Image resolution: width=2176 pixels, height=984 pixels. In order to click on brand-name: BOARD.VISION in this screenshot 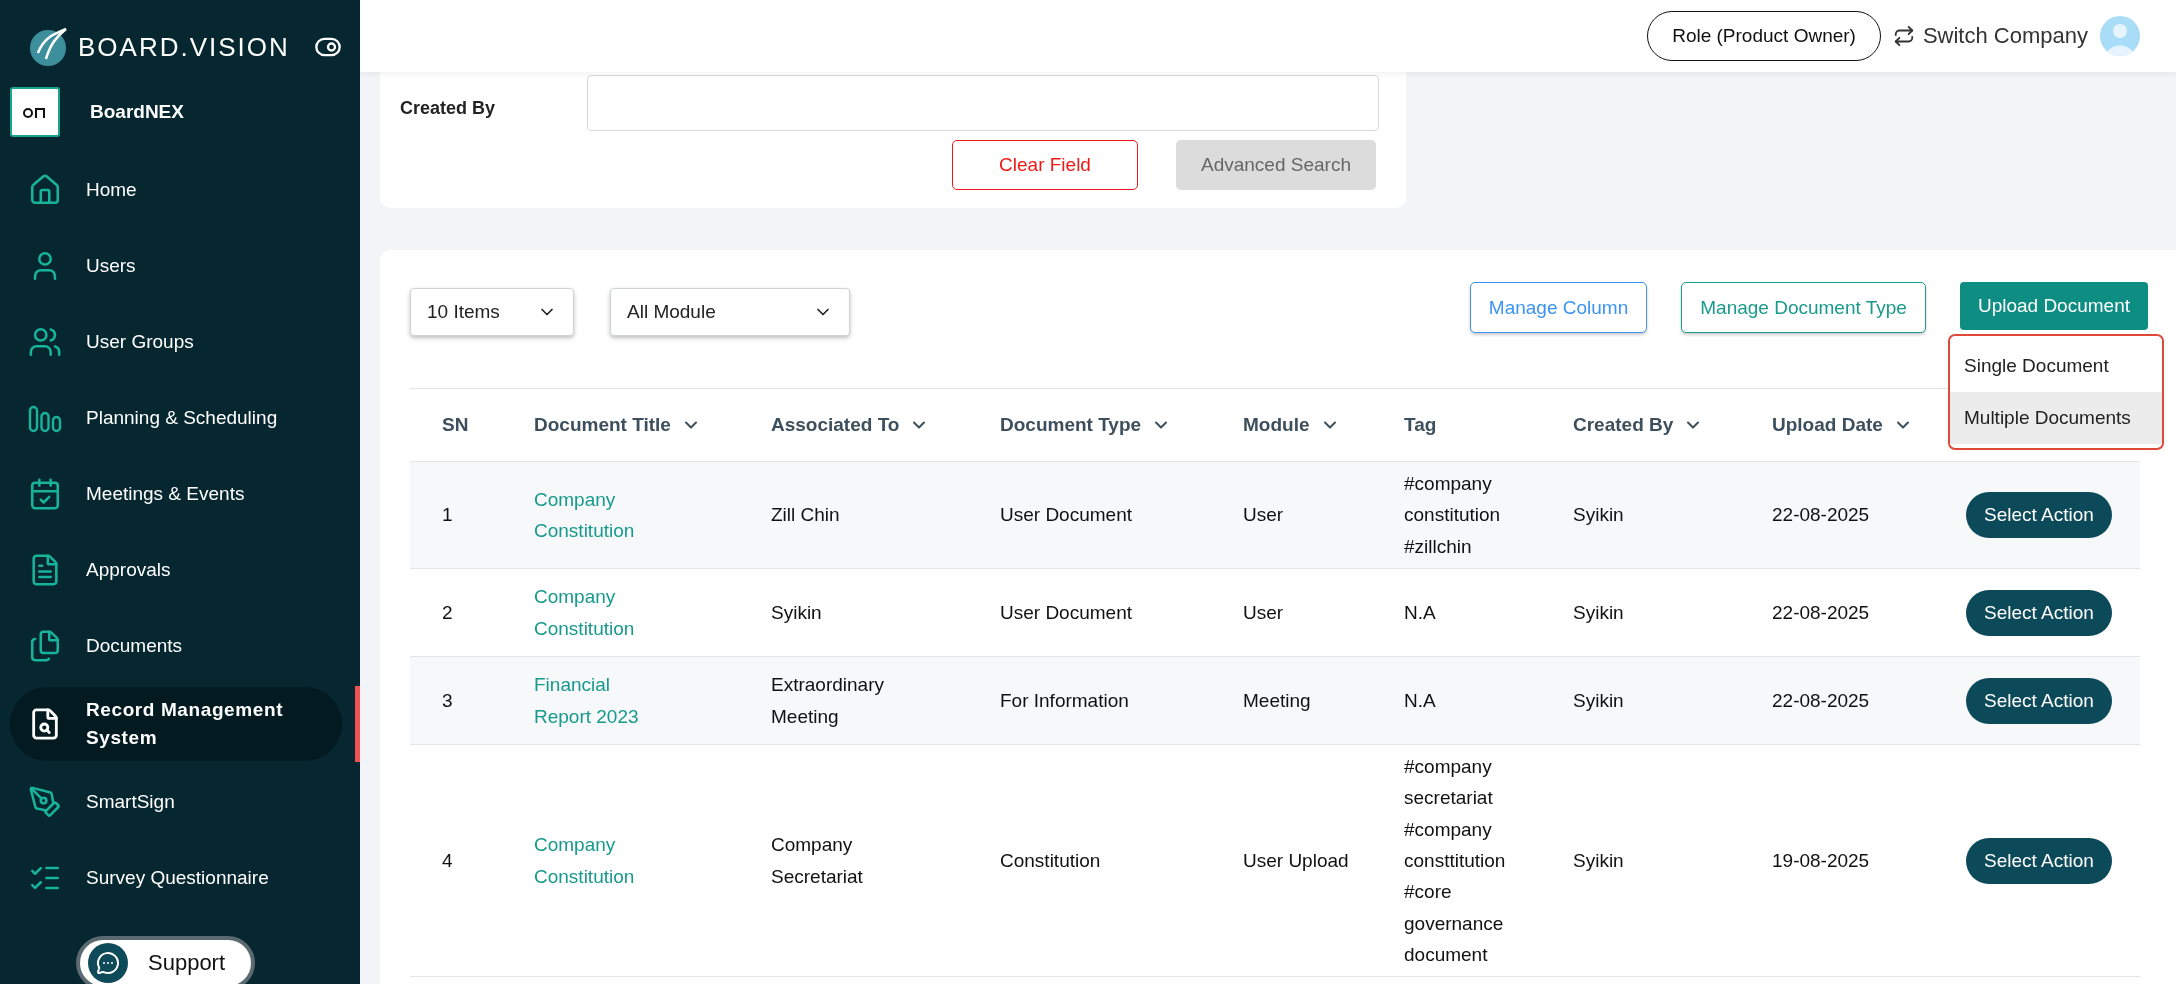, I will do `click(184, 47)`.